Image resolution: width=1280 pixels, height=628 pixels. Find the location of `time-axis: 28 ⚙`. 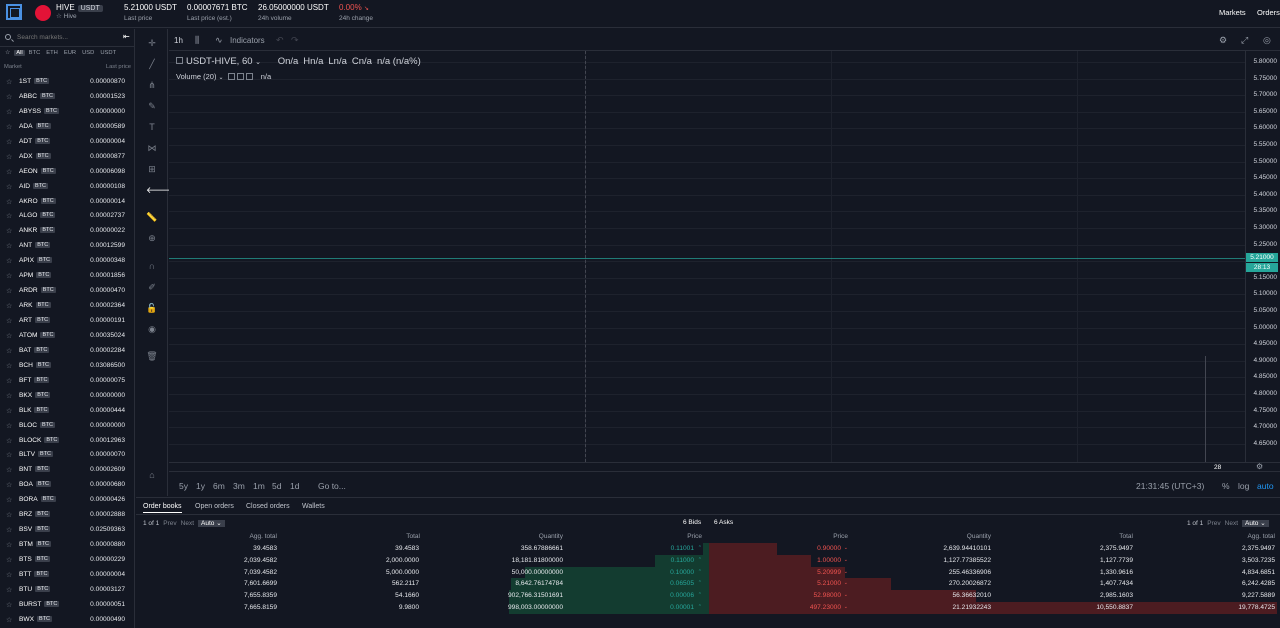

time-axis: 28 ⚙ is located at coordinates (724, 466).